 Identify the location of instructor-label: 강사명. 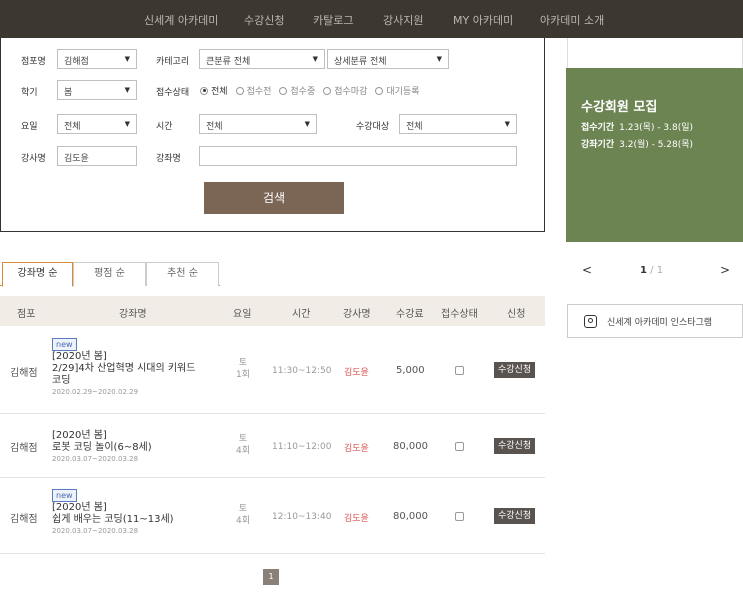
(33, 159).